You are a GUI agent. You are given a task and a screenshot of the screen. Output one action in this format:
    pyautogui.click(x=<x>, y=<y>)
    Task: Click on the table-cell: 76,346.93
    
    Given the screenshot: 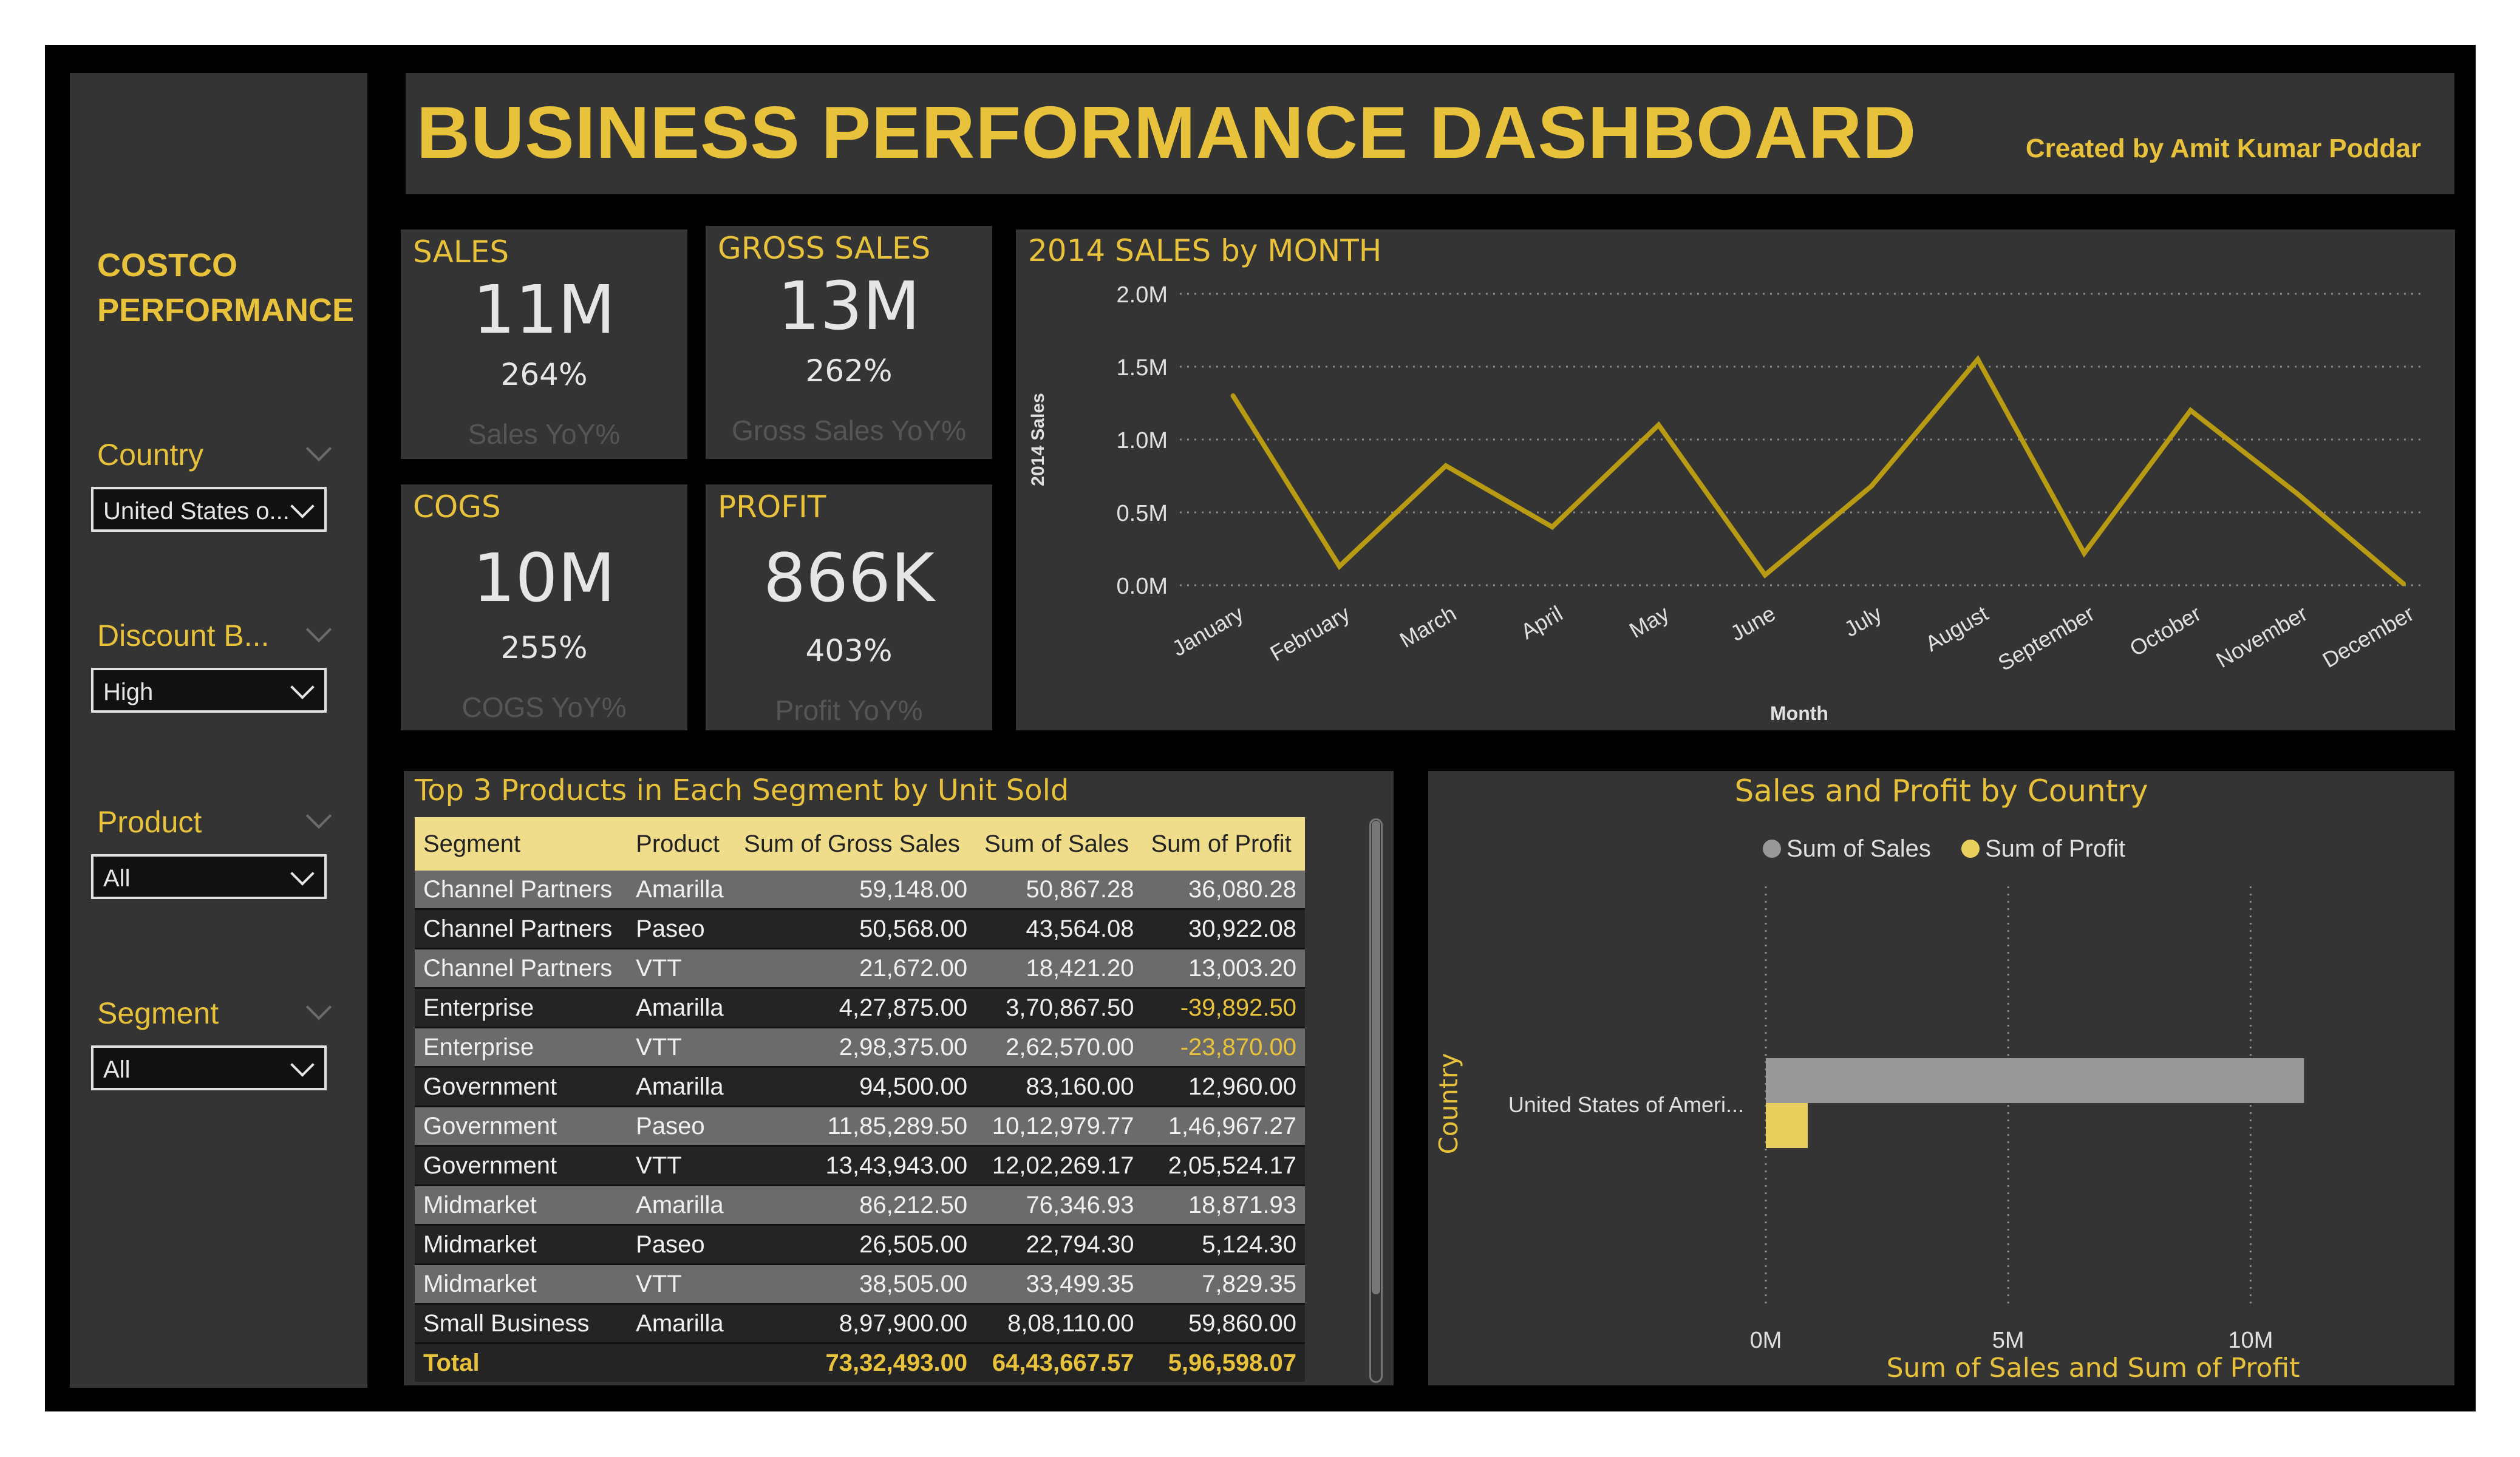 What is the action you would take?
    pyautogui.click(x=1059, y=1205)
    